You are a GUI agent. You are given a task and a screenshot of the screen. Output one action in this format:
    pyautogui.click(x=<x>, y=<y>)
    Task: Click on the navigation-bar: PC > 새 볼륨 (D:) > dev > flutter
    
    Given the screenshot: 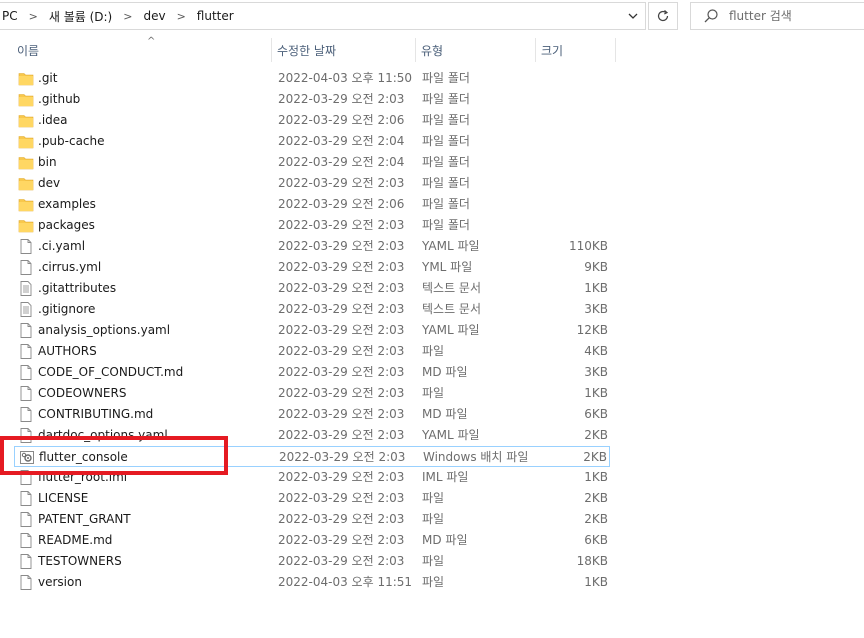 What is the action you would take?
    pyautogui.click(x=432, y=16)
    